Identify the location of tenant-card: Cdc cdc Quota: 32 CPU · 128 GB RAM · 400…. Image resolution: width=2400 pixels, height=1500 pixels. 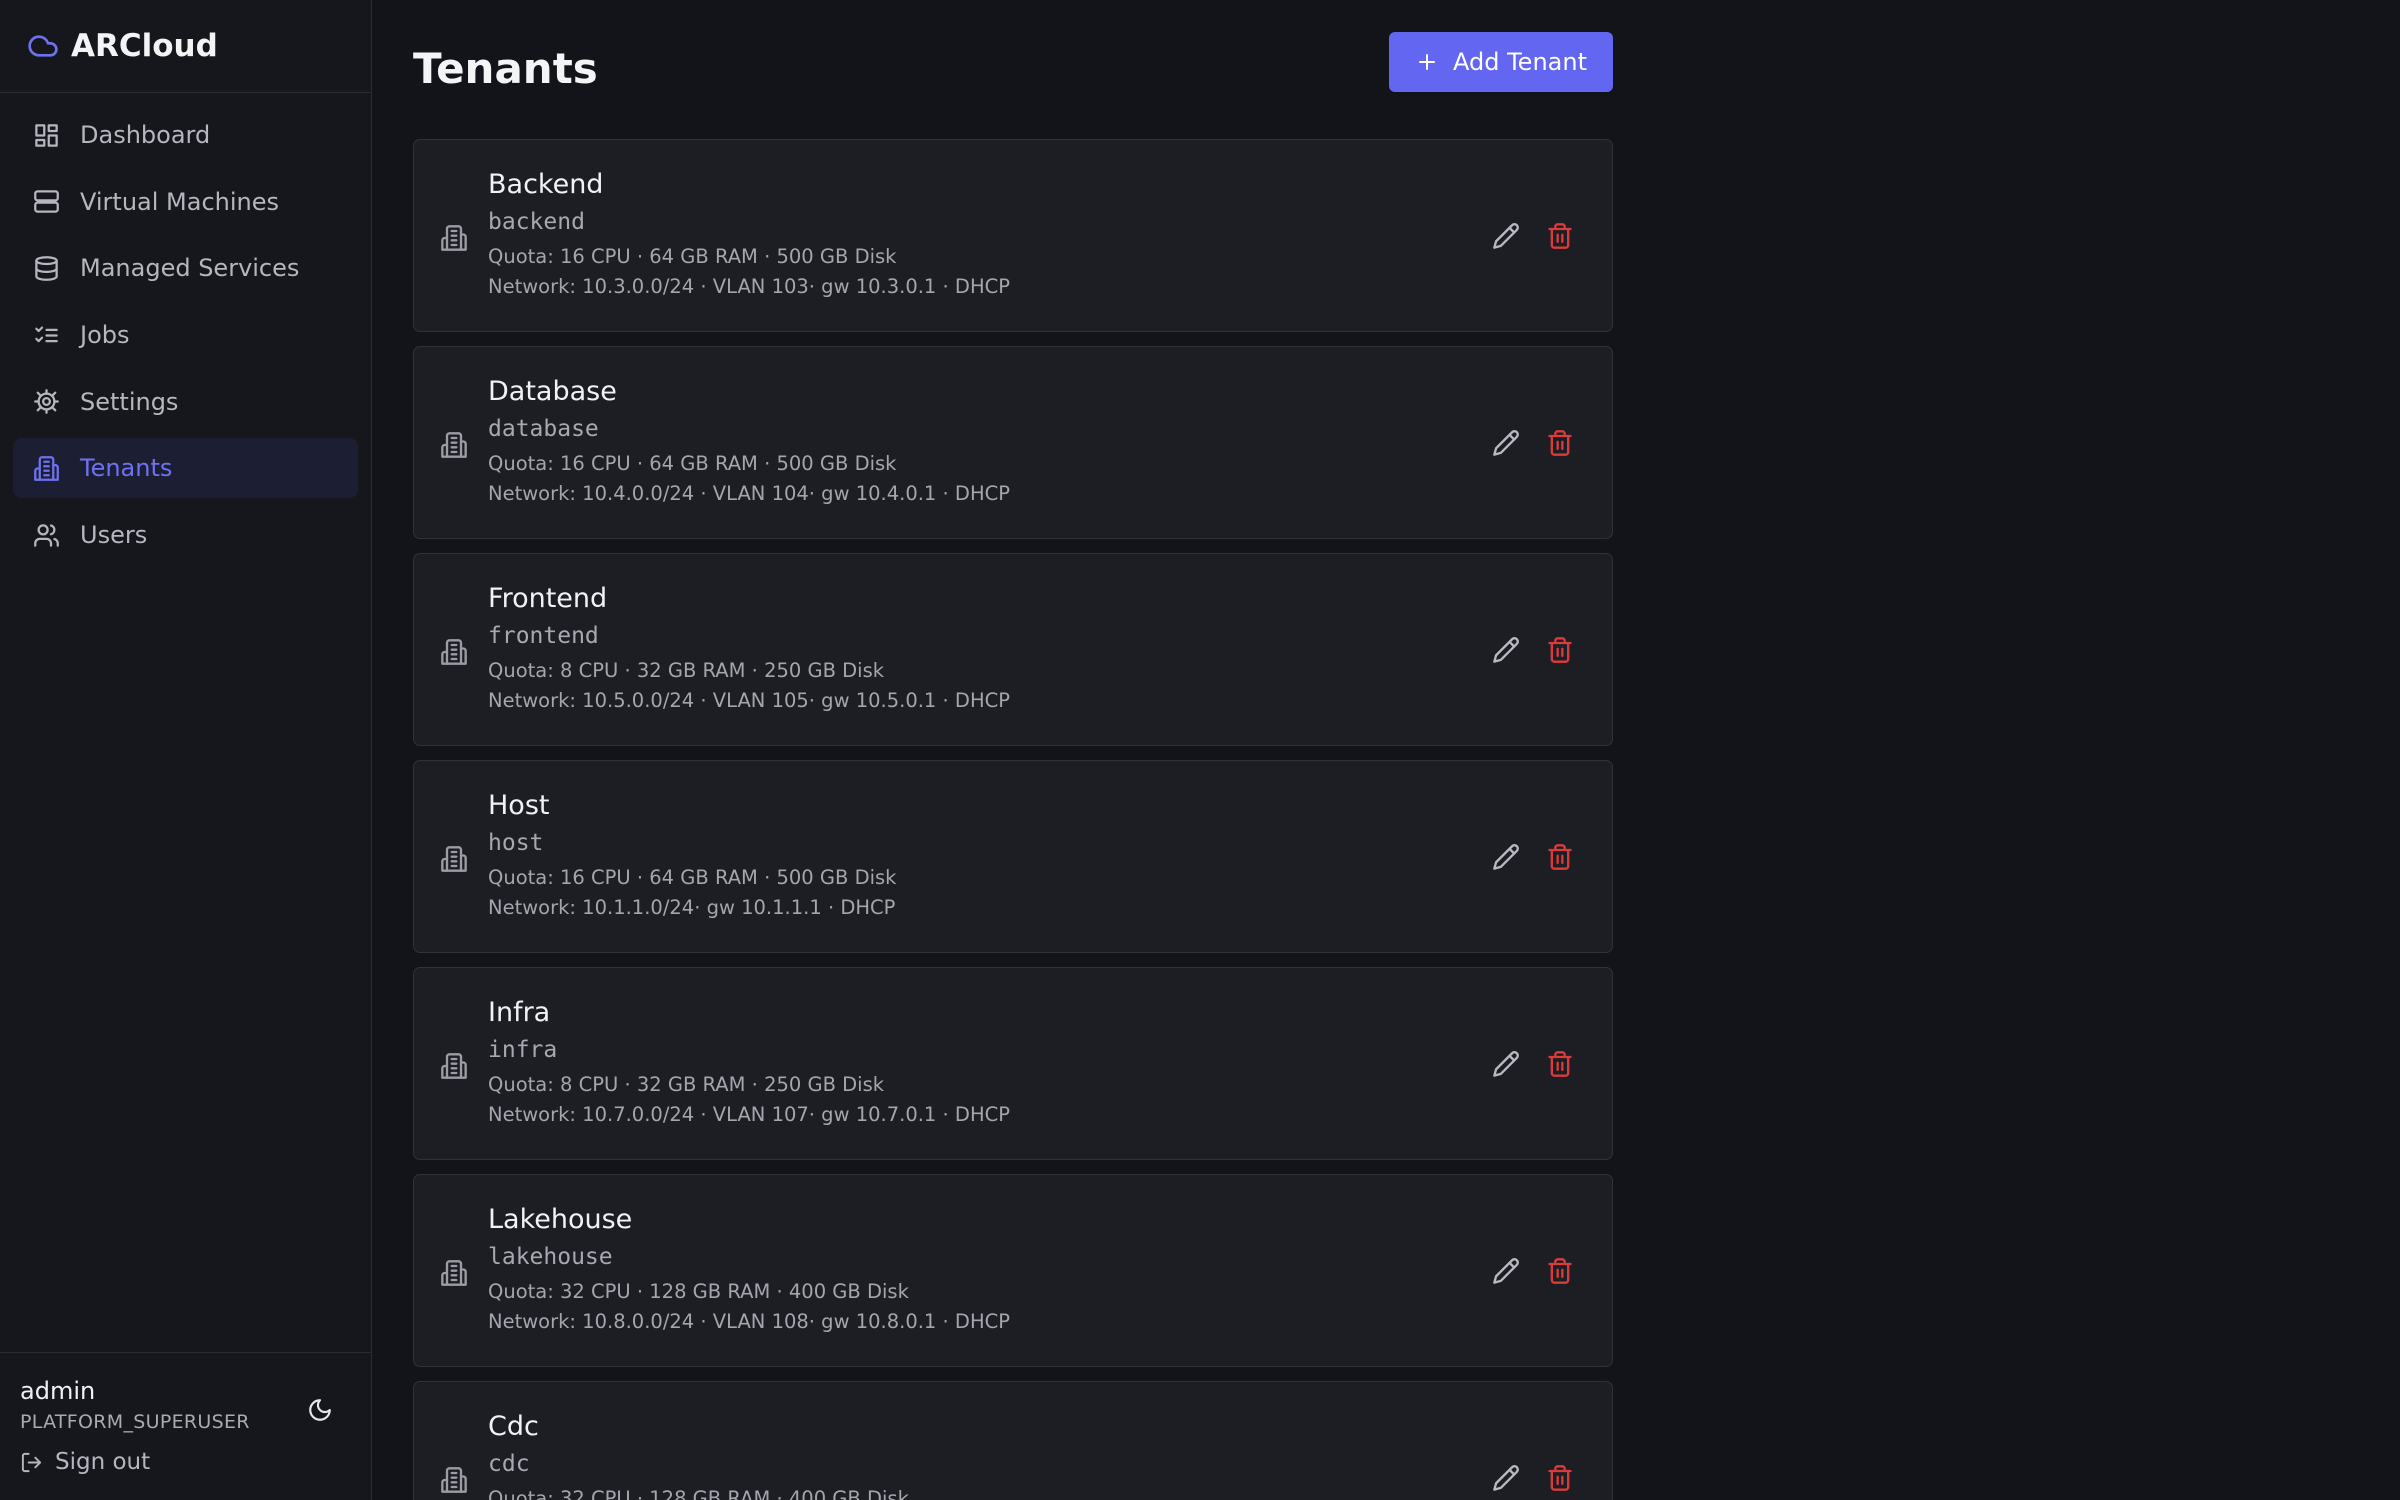
(1013, 1440).